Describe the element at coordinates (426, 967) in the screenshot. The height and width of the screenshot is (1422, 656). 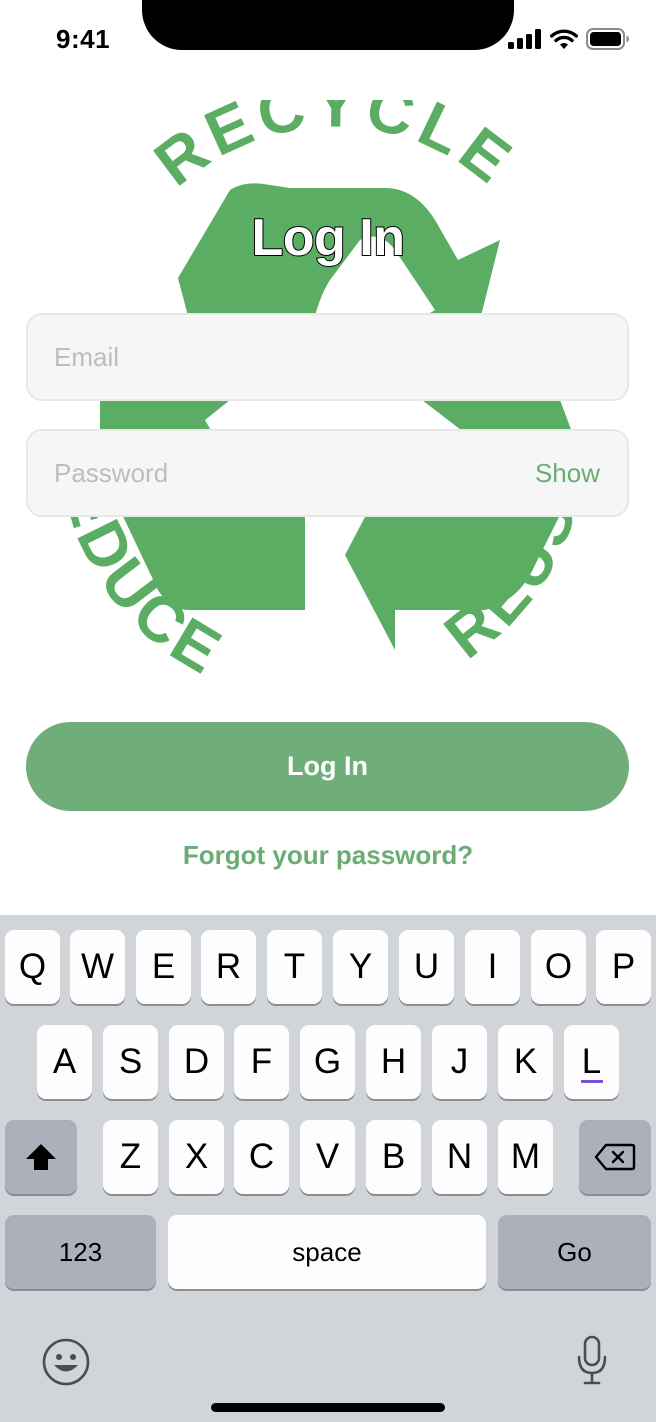
I see `key-u: U` at that location.